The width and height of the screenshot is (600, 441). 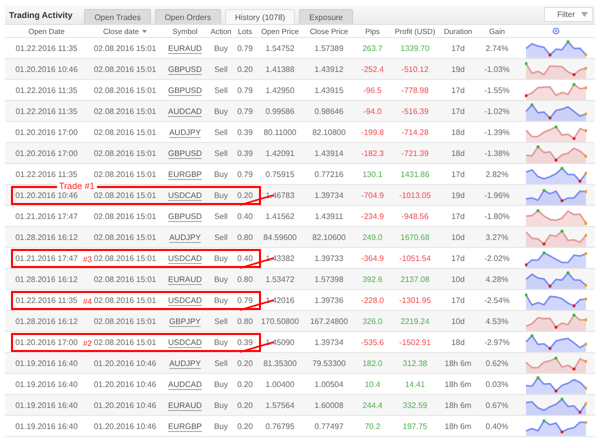 I want to click on close-price-cell: 1.43914, so click(x=329, y=153).